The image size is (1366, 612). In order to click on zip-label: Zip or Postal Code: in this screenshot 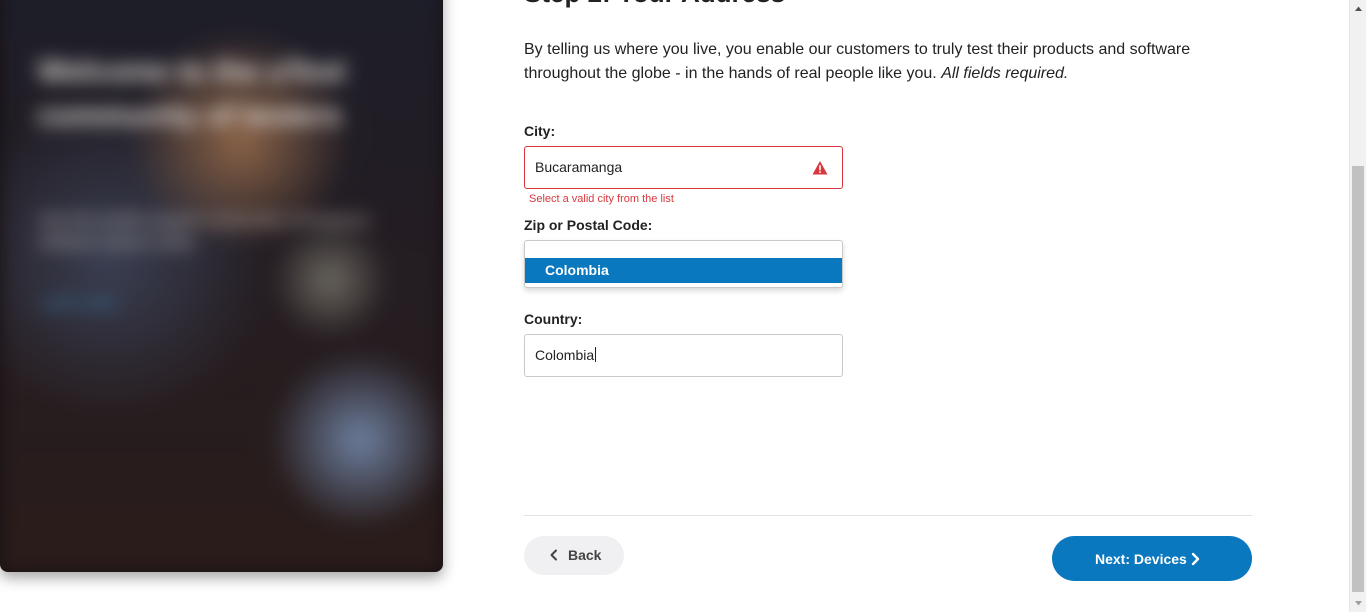, I will do `click(588, 225)`.